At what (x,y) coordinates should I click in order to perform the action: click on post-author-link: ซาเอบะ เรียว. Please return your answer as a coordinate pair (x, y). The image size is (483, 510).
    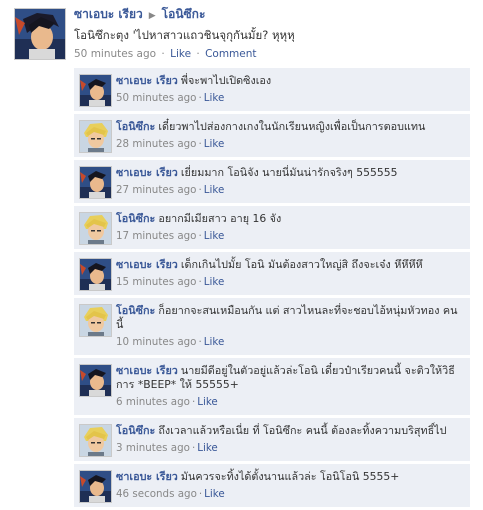
    Looking at the image, I should click on (108, 14).